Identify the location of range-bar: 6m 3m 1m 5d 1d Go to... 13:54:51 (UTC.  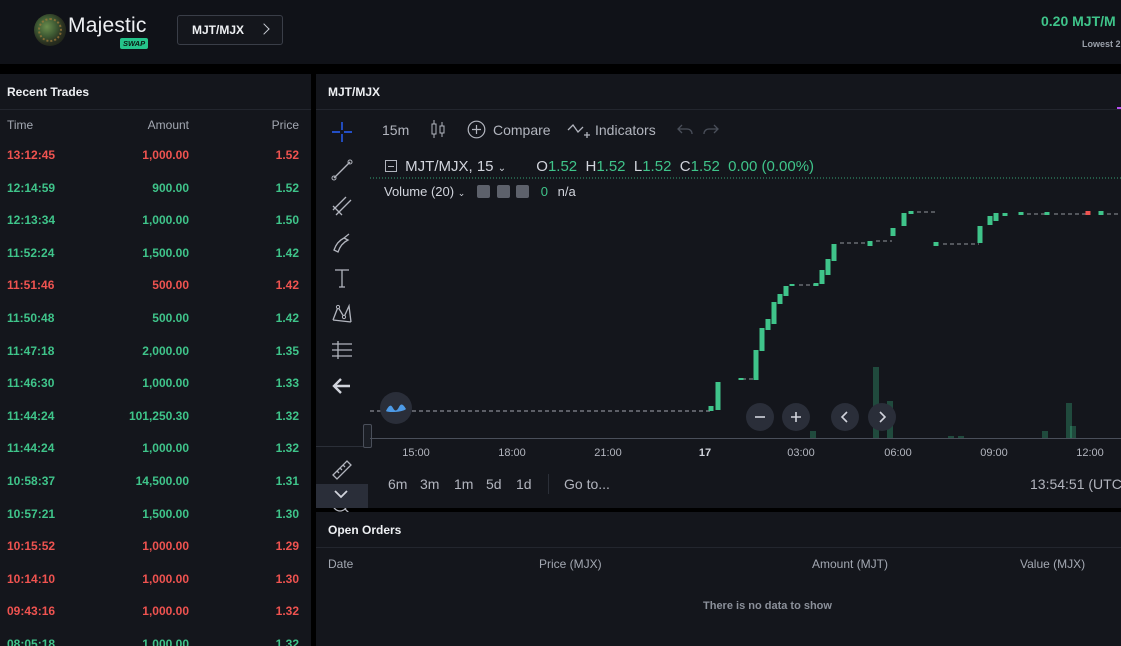
(745, 484).